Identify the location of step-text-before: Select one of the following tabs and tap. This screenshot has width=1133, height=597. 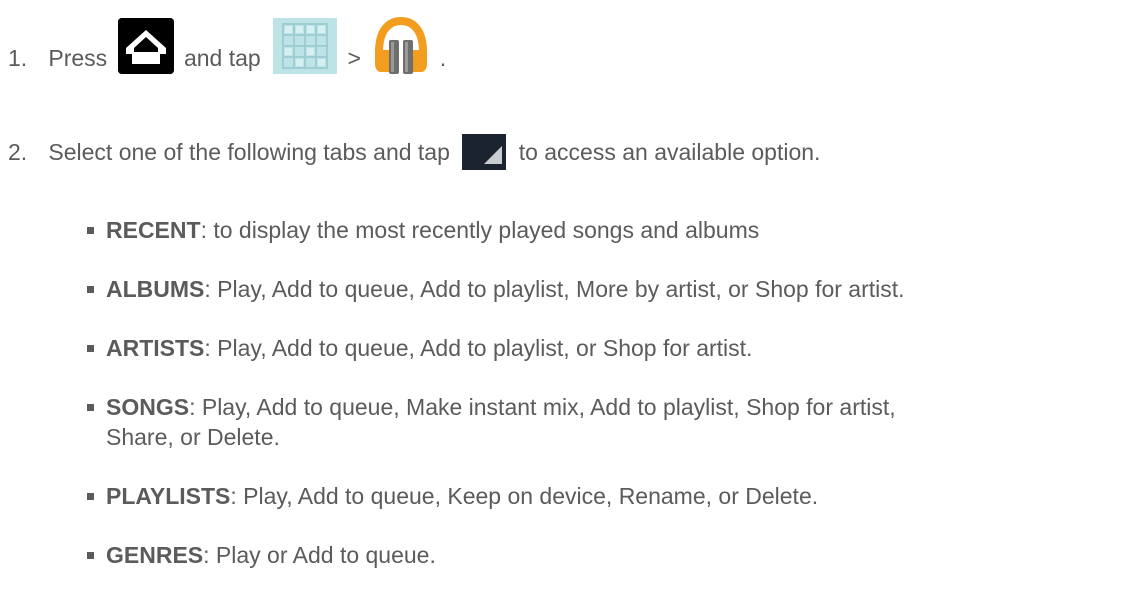
(249, 152).